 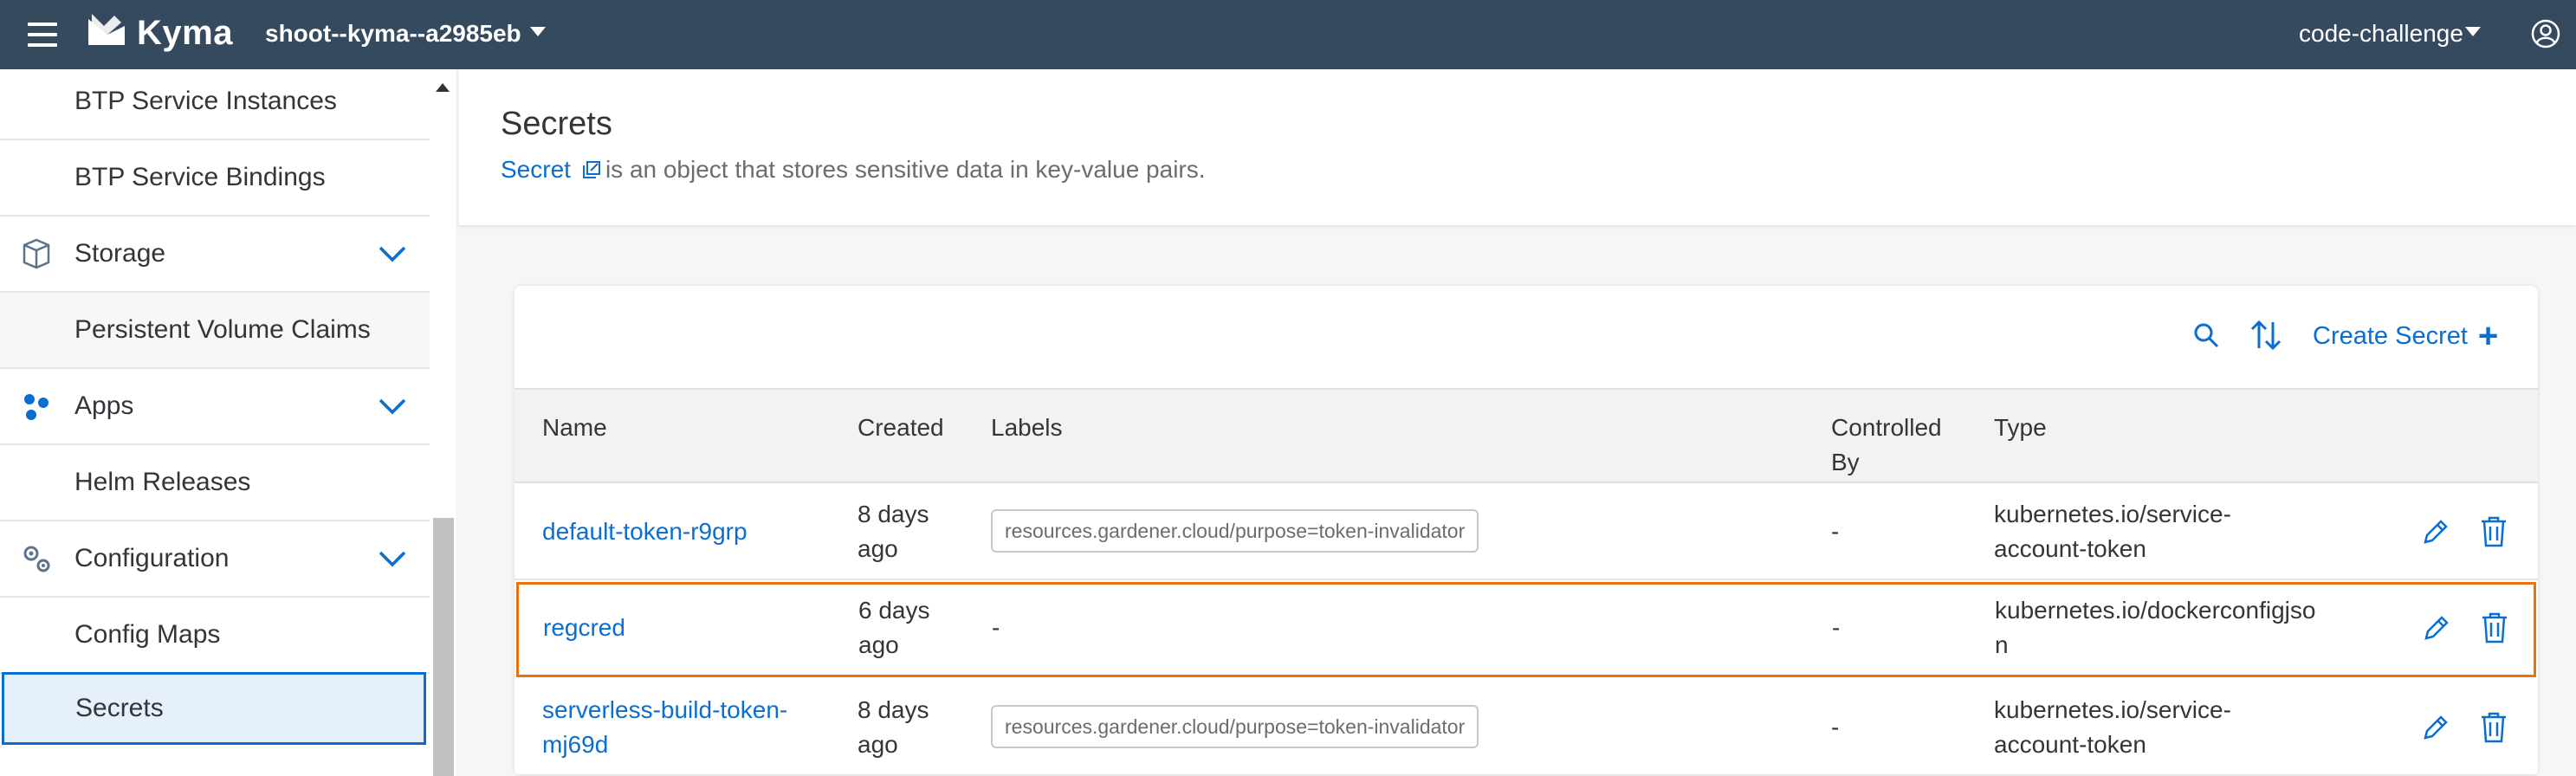 I want to click on sidebar-item-helm-releases: Helm Releases, so click(x=215, y=483).